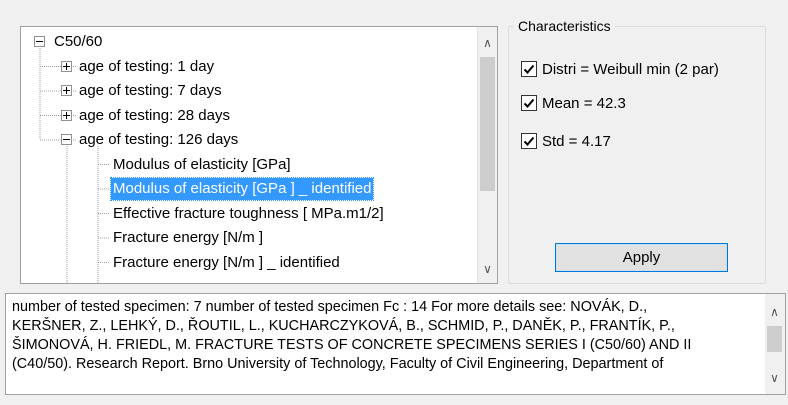 The width and height of the screenshot is (788, 405). I want to click on tree-leaf-label: Fracture energy [N/m ], so click(188, 237).